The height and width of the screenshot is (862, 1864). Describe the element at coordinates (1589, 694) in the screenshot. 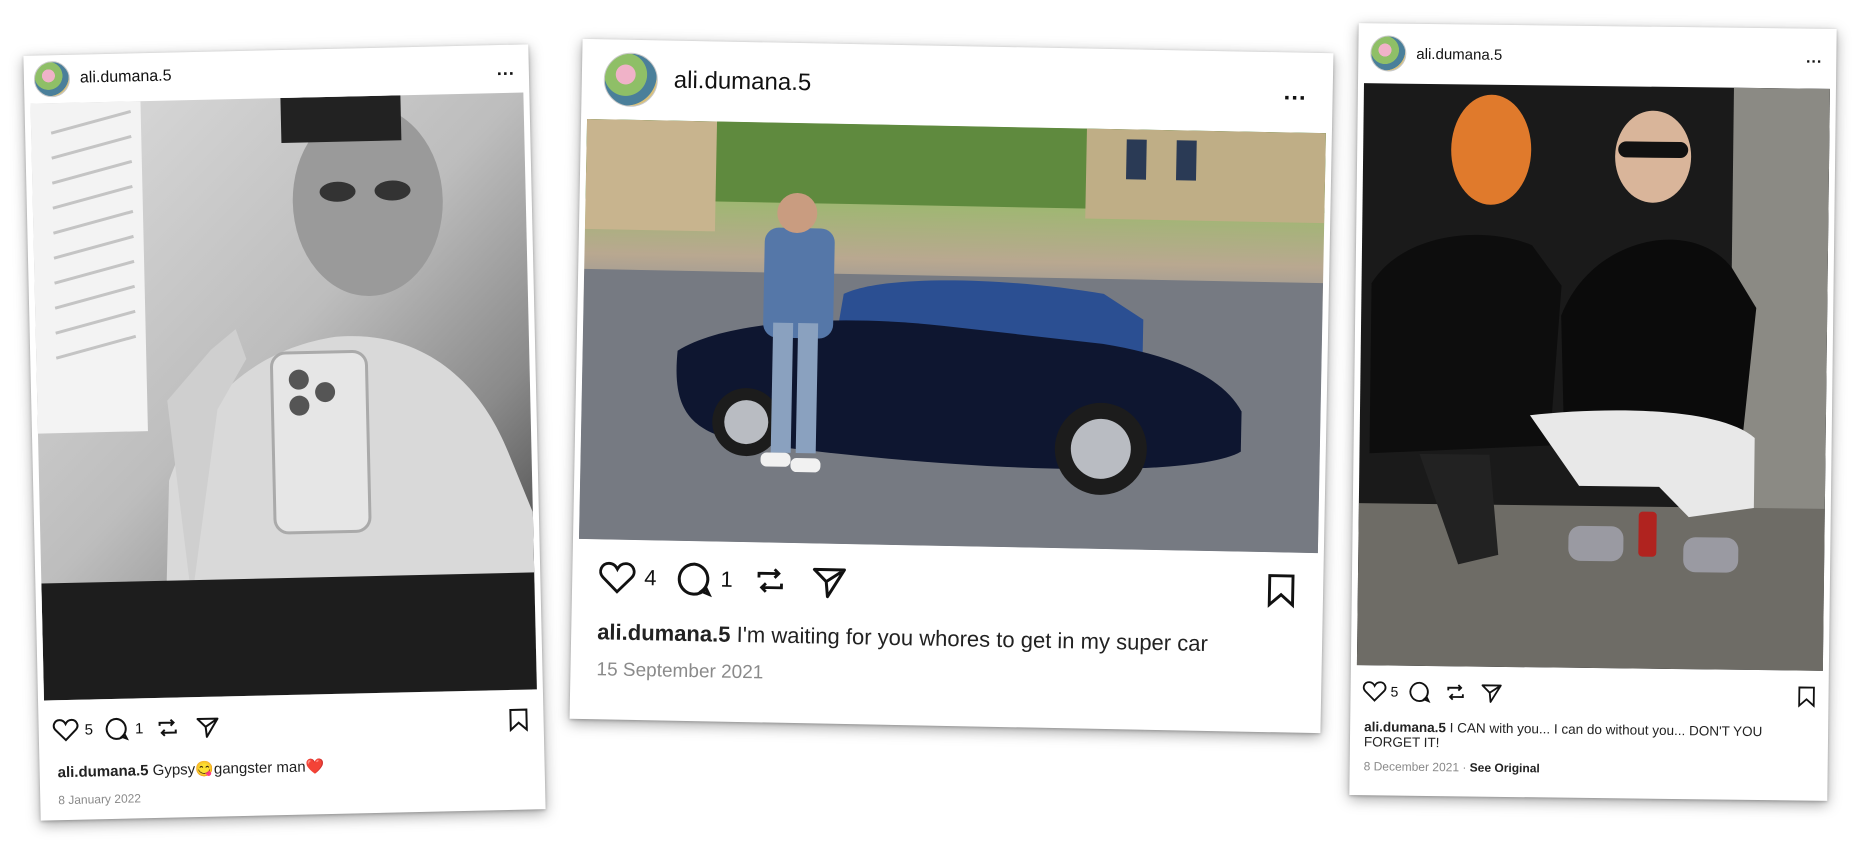

I see `action-bar: 5` at that location.